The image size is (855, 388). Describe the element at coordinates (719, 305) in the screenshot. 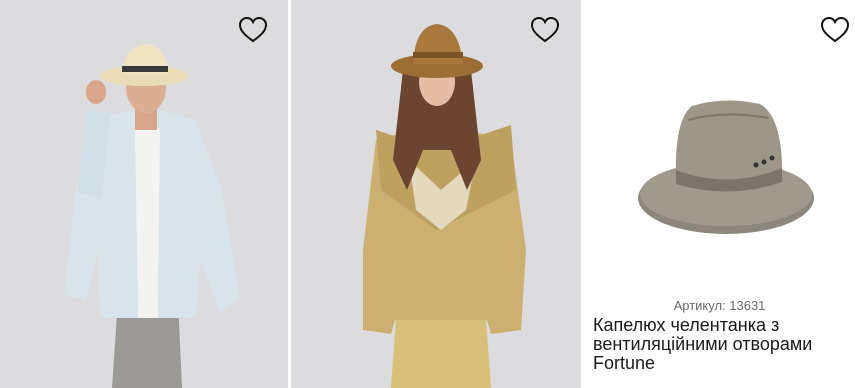

I see `product-sku: Артикул: 13631` at that location.